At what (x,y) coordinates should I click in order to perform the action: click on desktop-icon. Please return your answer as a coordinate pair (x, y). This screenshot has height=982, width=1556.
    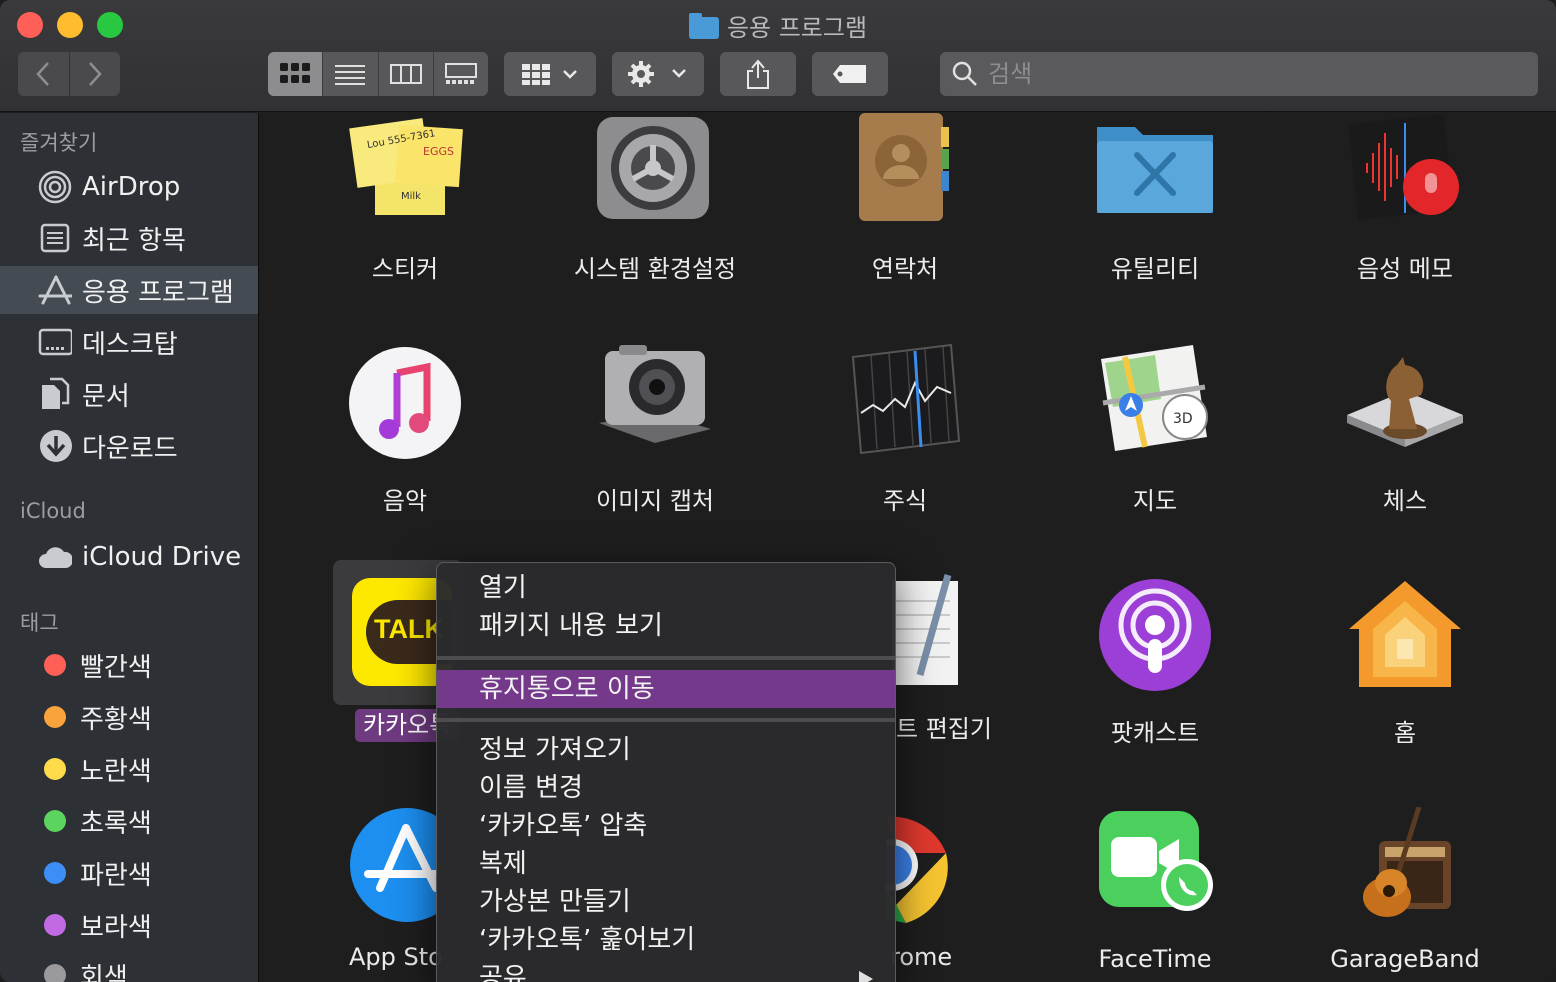
    Looking at the image, I should click on (55, 342).